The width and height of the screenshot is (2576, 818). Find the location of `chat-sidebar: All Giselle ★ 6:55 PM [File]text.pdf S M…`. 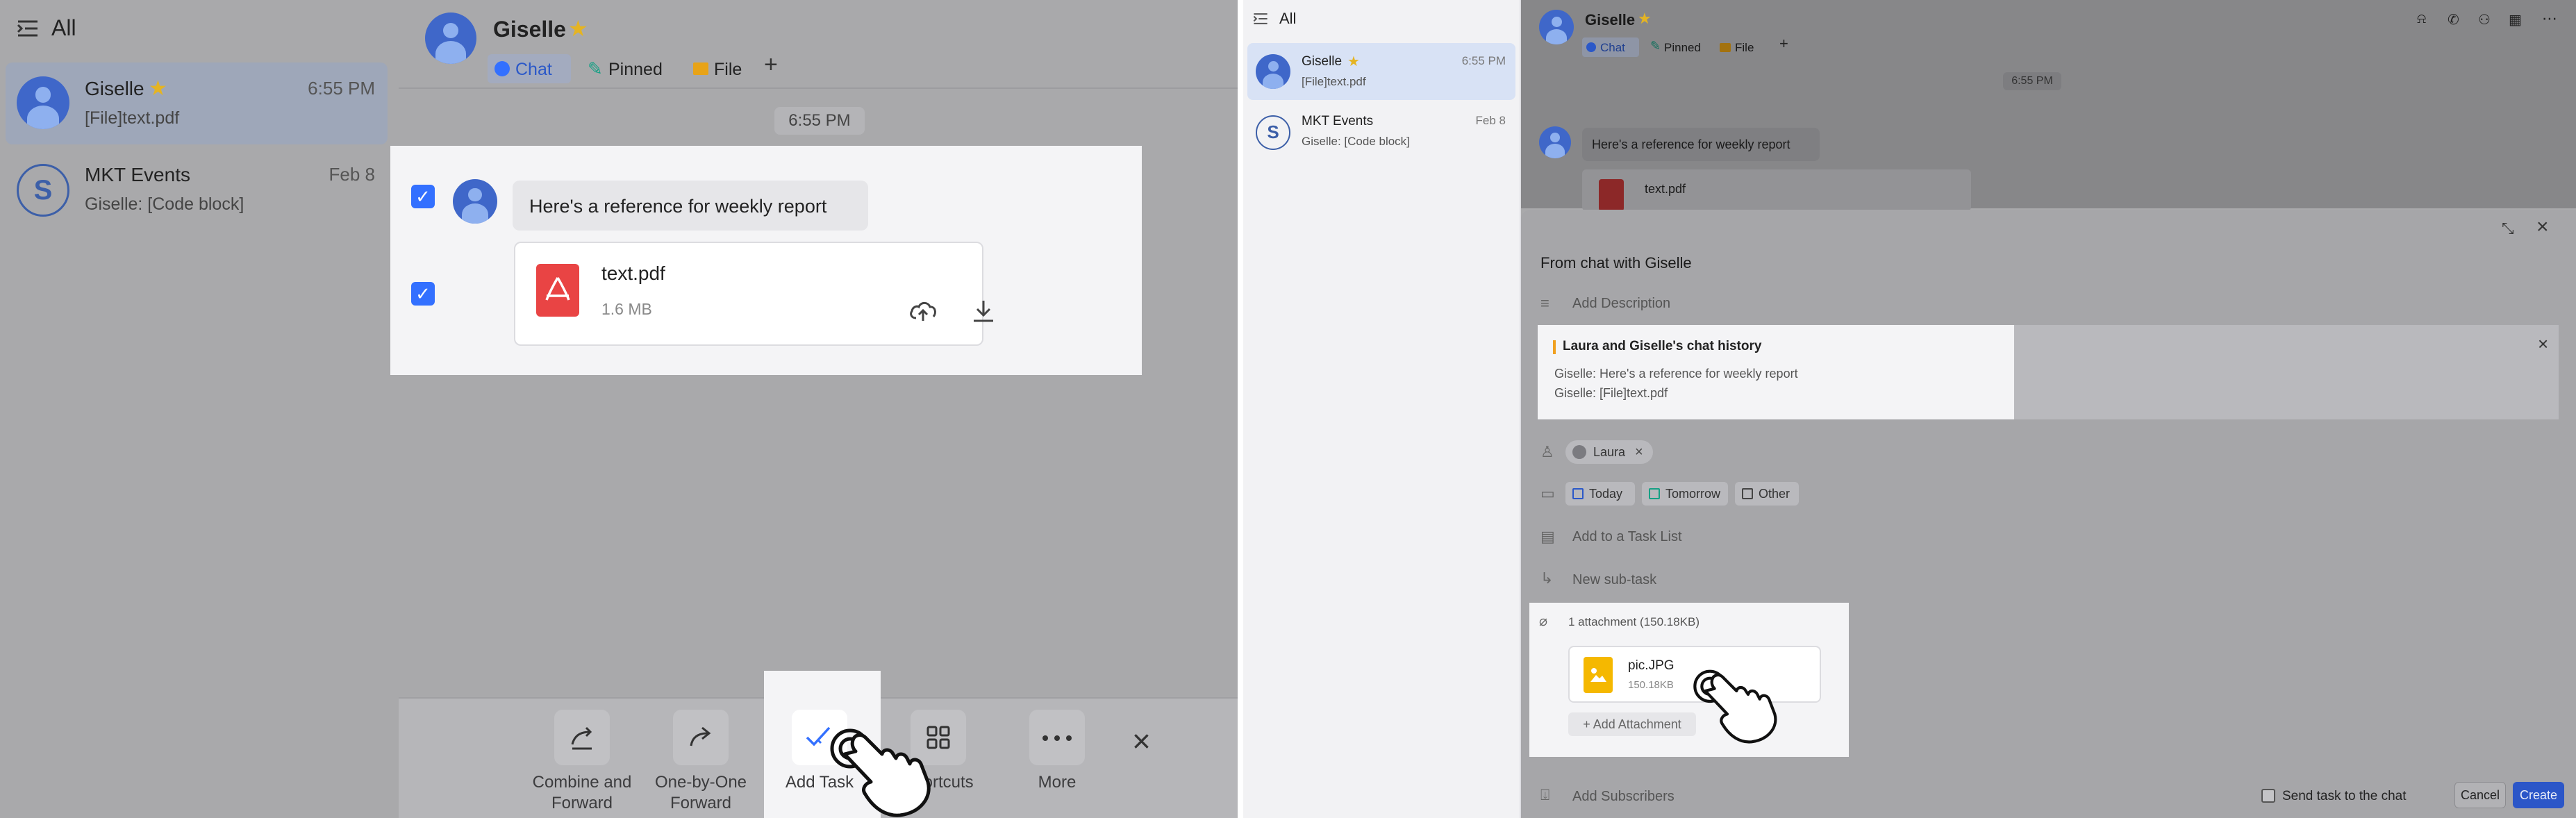

chat-sidebar: All Giselle ★ 6:55 PM [File]text.pdf S M… is located at coordinates (1382, 409).